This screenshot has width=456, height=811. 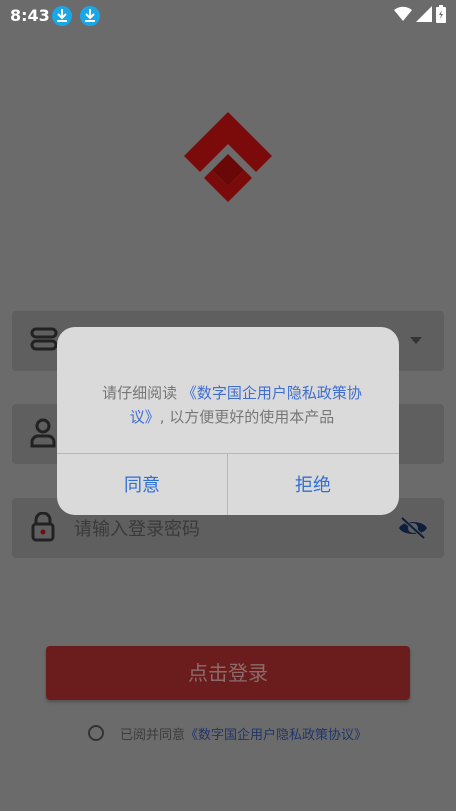 I want to click on agreement-radio, so click(x=96, y=733).